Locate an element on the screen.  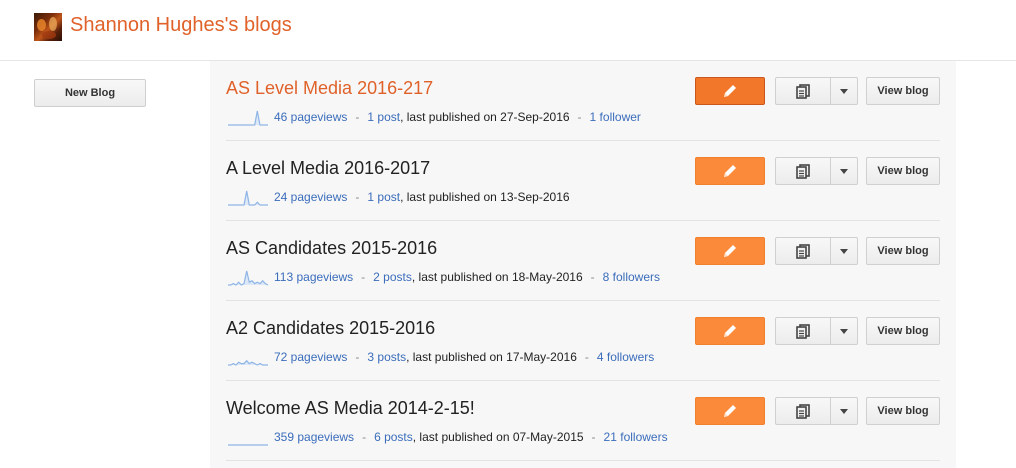
row-divider is located at coordinates (583, 460).